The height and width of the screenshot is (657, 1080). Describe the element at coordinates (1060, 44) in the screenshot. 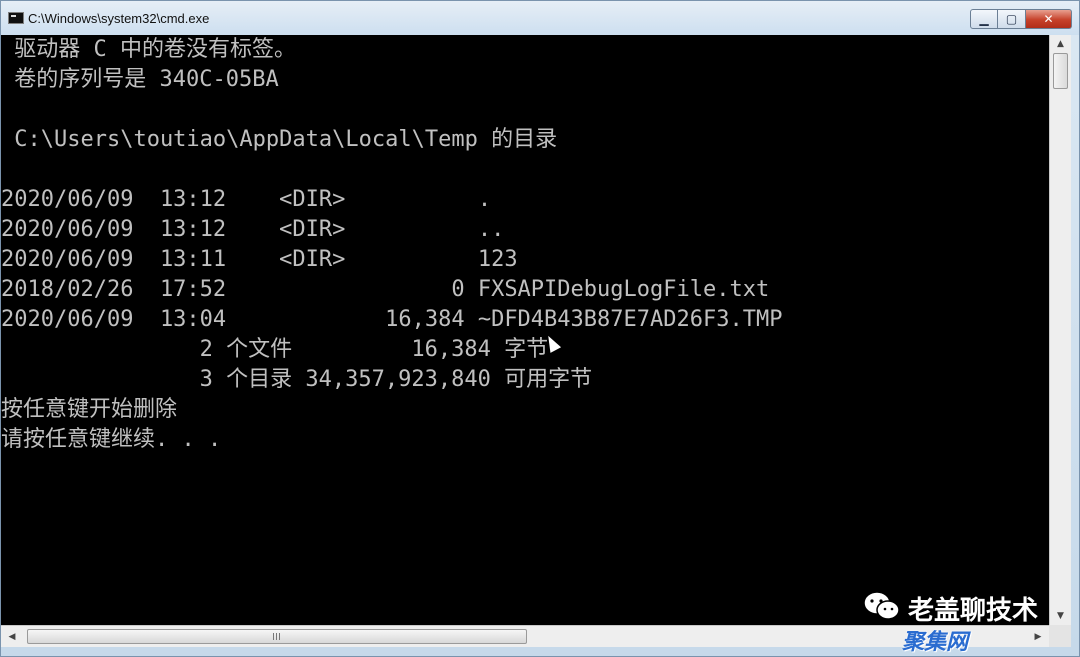

I see `scroll-up-icon: ▲` at that location.